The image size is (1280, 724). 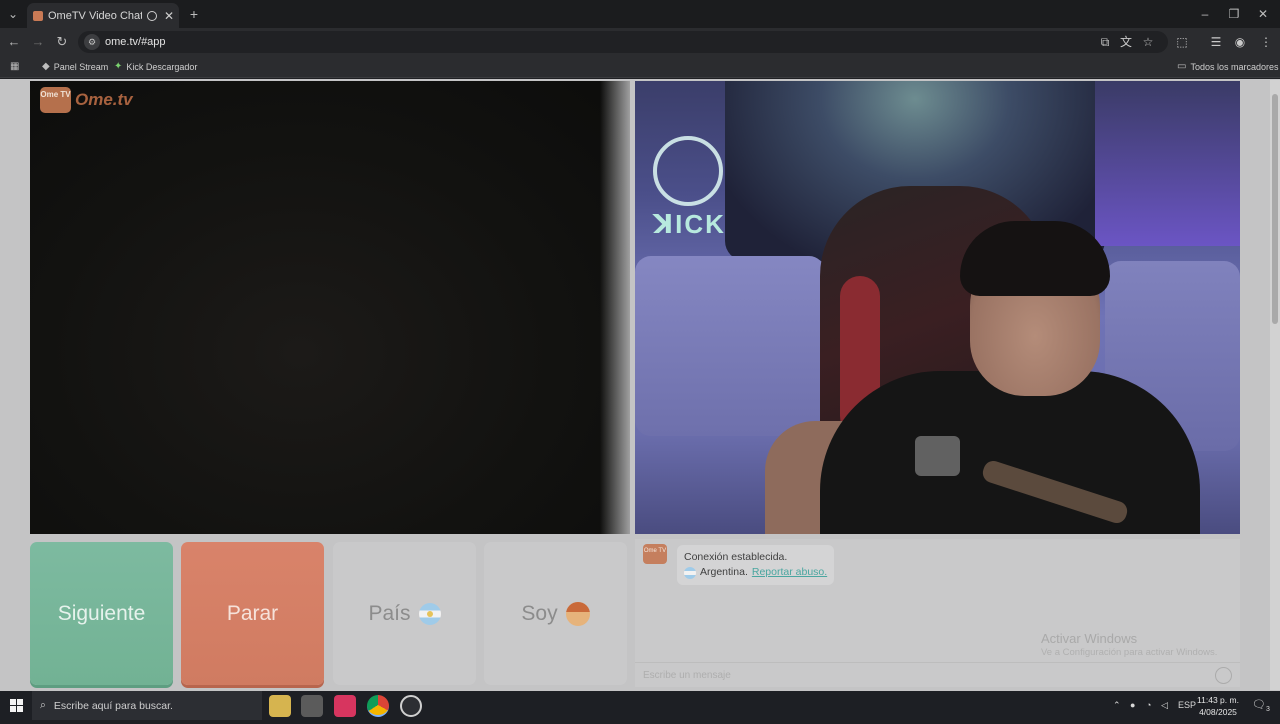 I want to click on shirt-print, so click(x=937, y=456).